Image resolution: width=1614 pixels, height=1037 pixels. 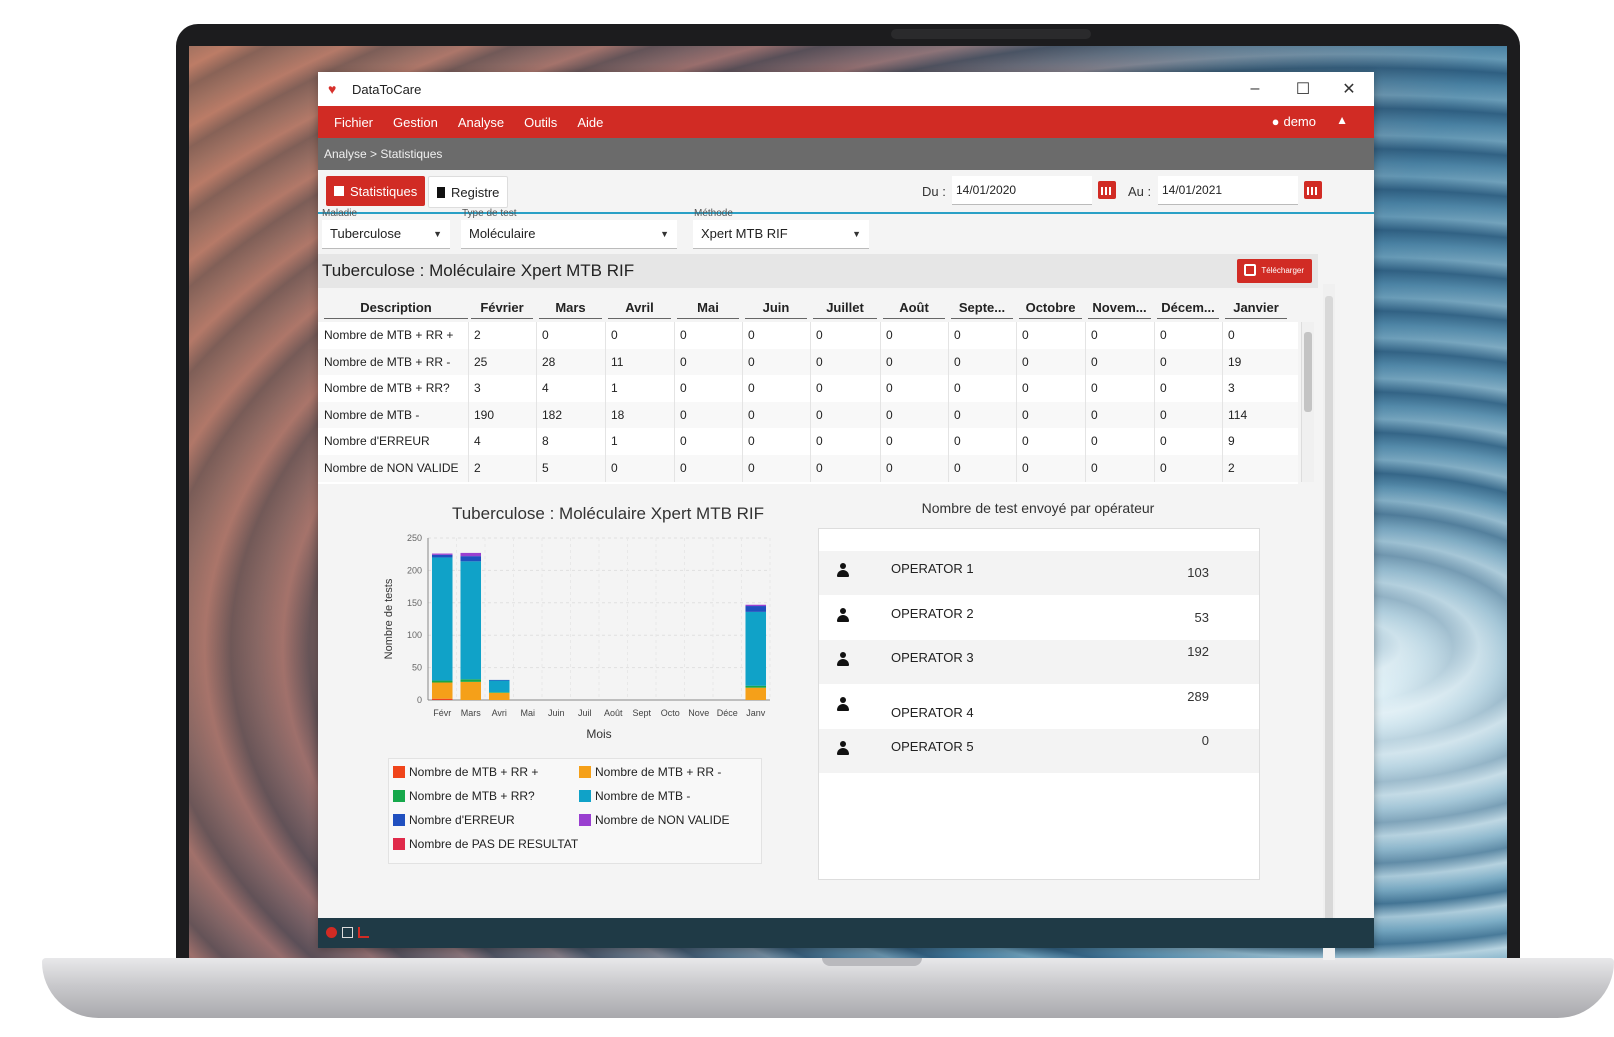 What do you see at coordinates (485, 844) in the screenshot?
I see `legend-item: Nombre de PAS DE RESULTAT` at bounding box center [485, 844].